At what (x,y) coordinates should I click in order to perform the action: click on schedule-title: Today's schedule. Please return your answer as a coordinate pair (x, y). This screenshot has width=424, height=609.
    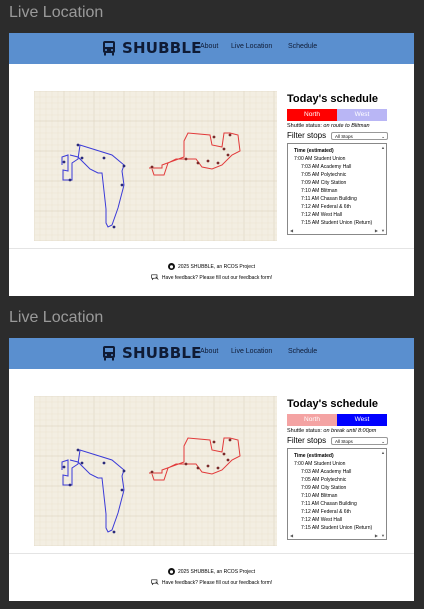
    Looking at the image, I should click on (333, 99).